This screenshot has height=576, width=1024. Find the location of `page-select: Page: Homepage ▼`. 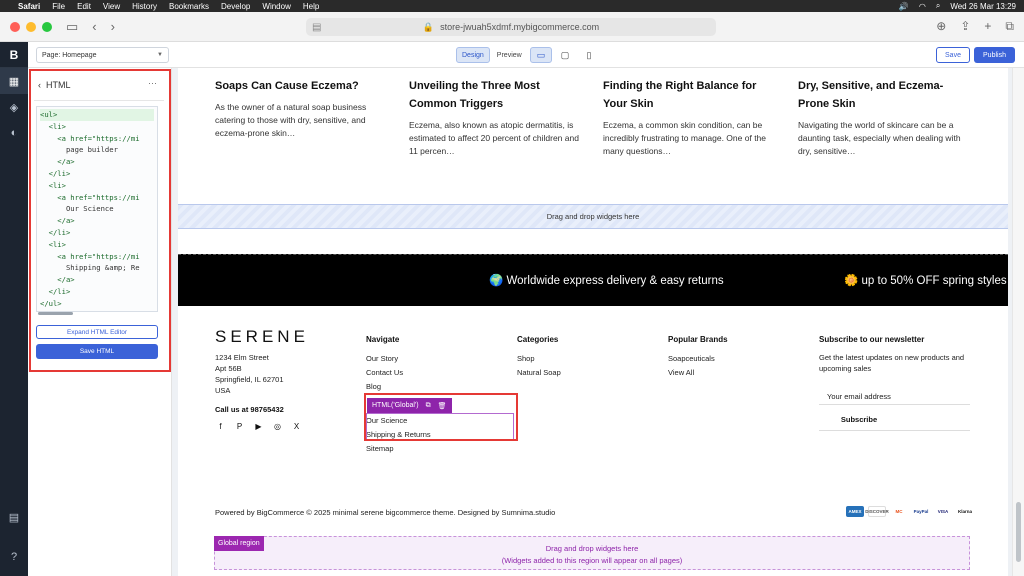

page-select: Page: Homepage ▼ is located at coordinates (102, 55).